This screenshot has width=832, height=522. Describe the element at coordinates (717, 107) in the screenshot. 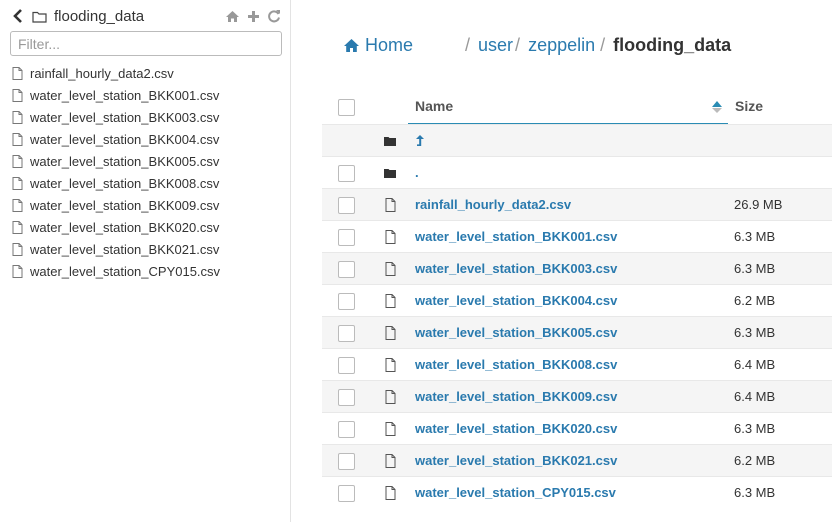

I see `sort-ascending-icon` at that location.